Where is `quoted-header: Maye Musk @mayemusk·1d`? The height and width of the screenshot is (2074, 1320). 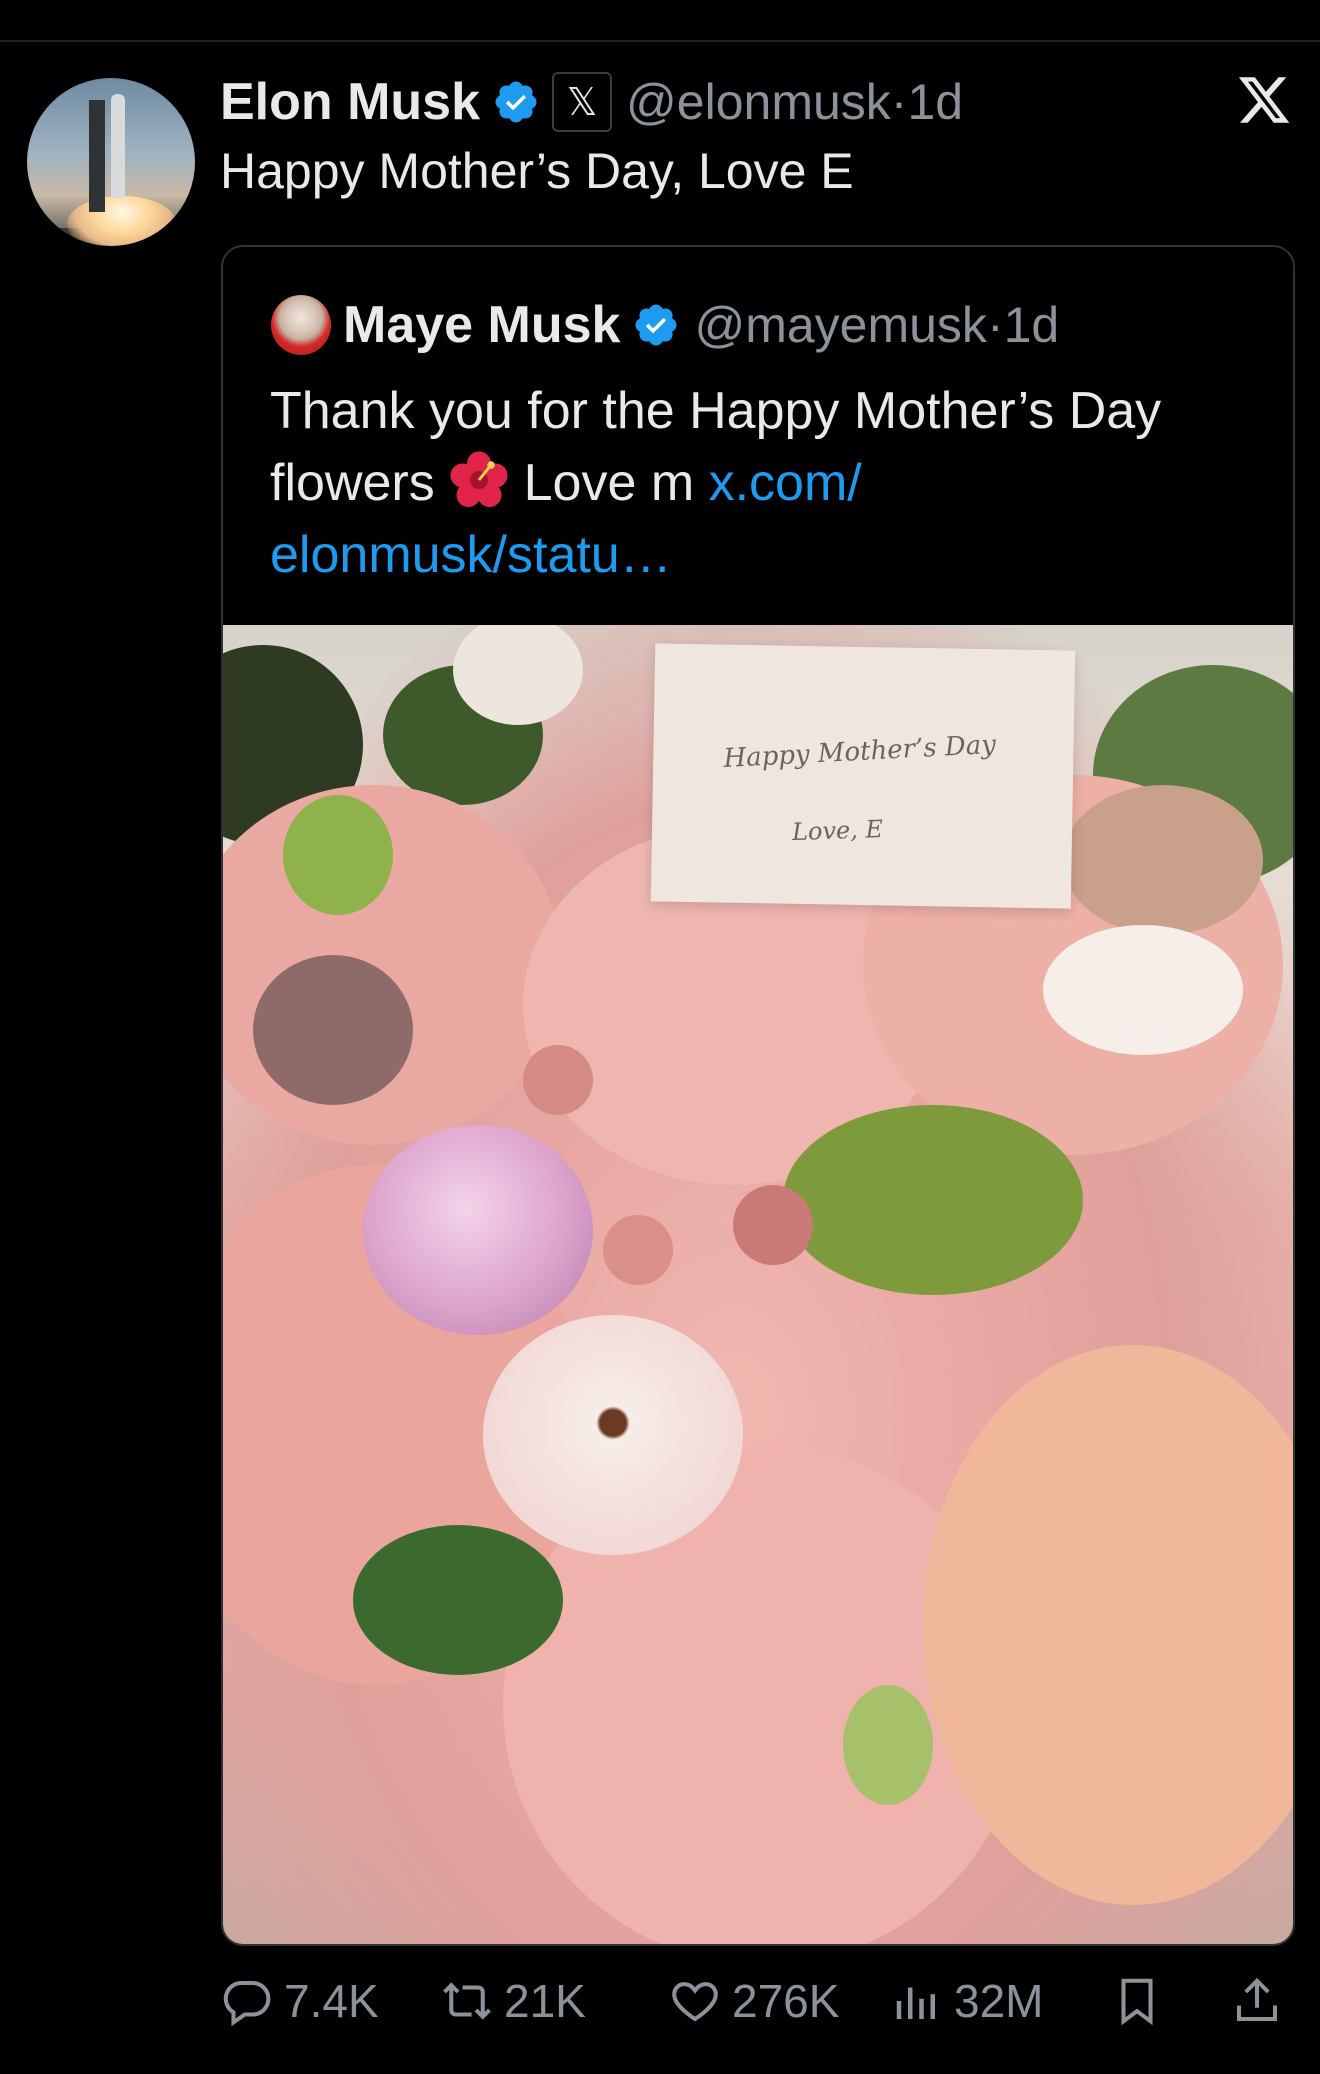 quoted-header: Maye Musk @mayemusk·1d is located at coordinates (701, 325).